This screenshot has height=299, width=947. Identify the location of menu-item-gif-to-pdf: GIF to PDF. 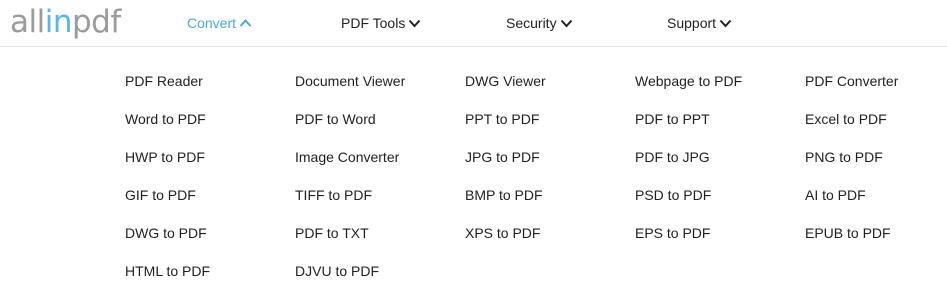
(160, 195).